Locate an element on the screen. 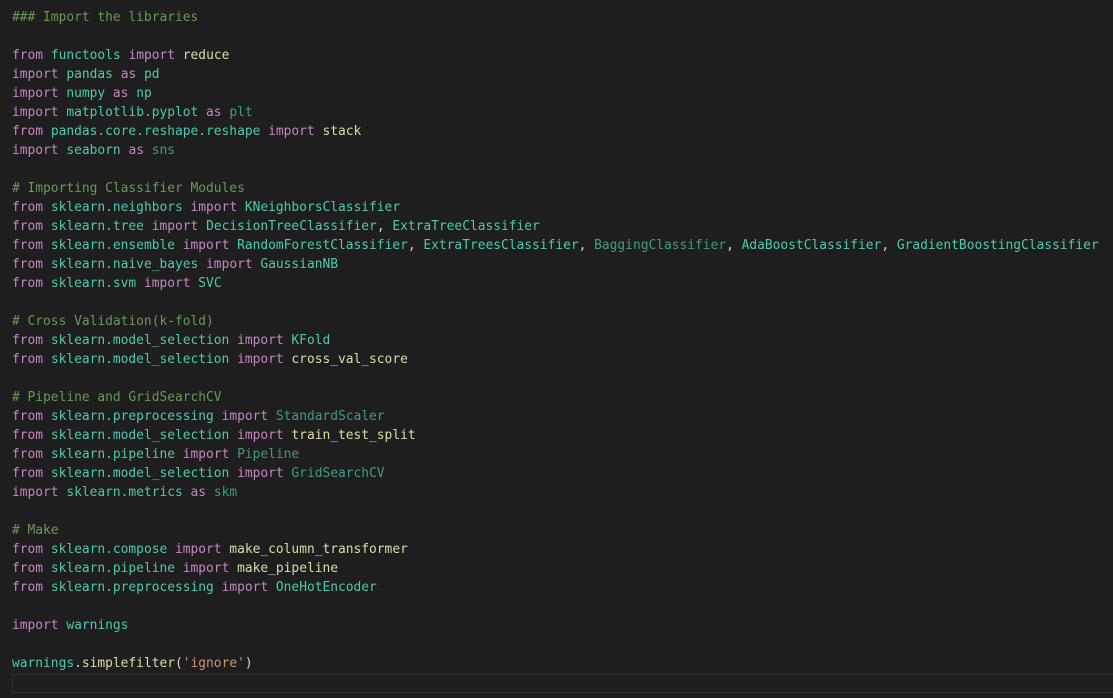 The height and width of the screenshot is (698, 1113). code-token: GradientBoostingClassifier is located at coordinates (997, 245).